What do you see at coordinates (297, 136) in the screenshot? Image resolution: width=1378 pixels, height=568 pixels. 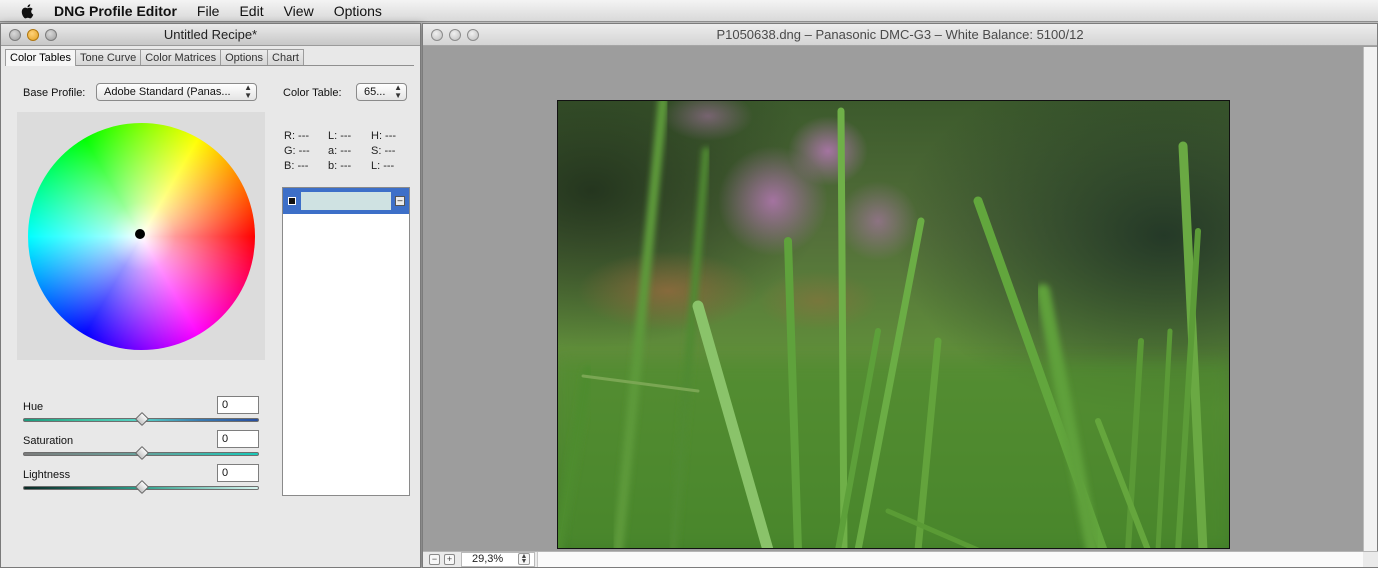 I see `readout-r: R: ---` at bounding box center [297, 136].